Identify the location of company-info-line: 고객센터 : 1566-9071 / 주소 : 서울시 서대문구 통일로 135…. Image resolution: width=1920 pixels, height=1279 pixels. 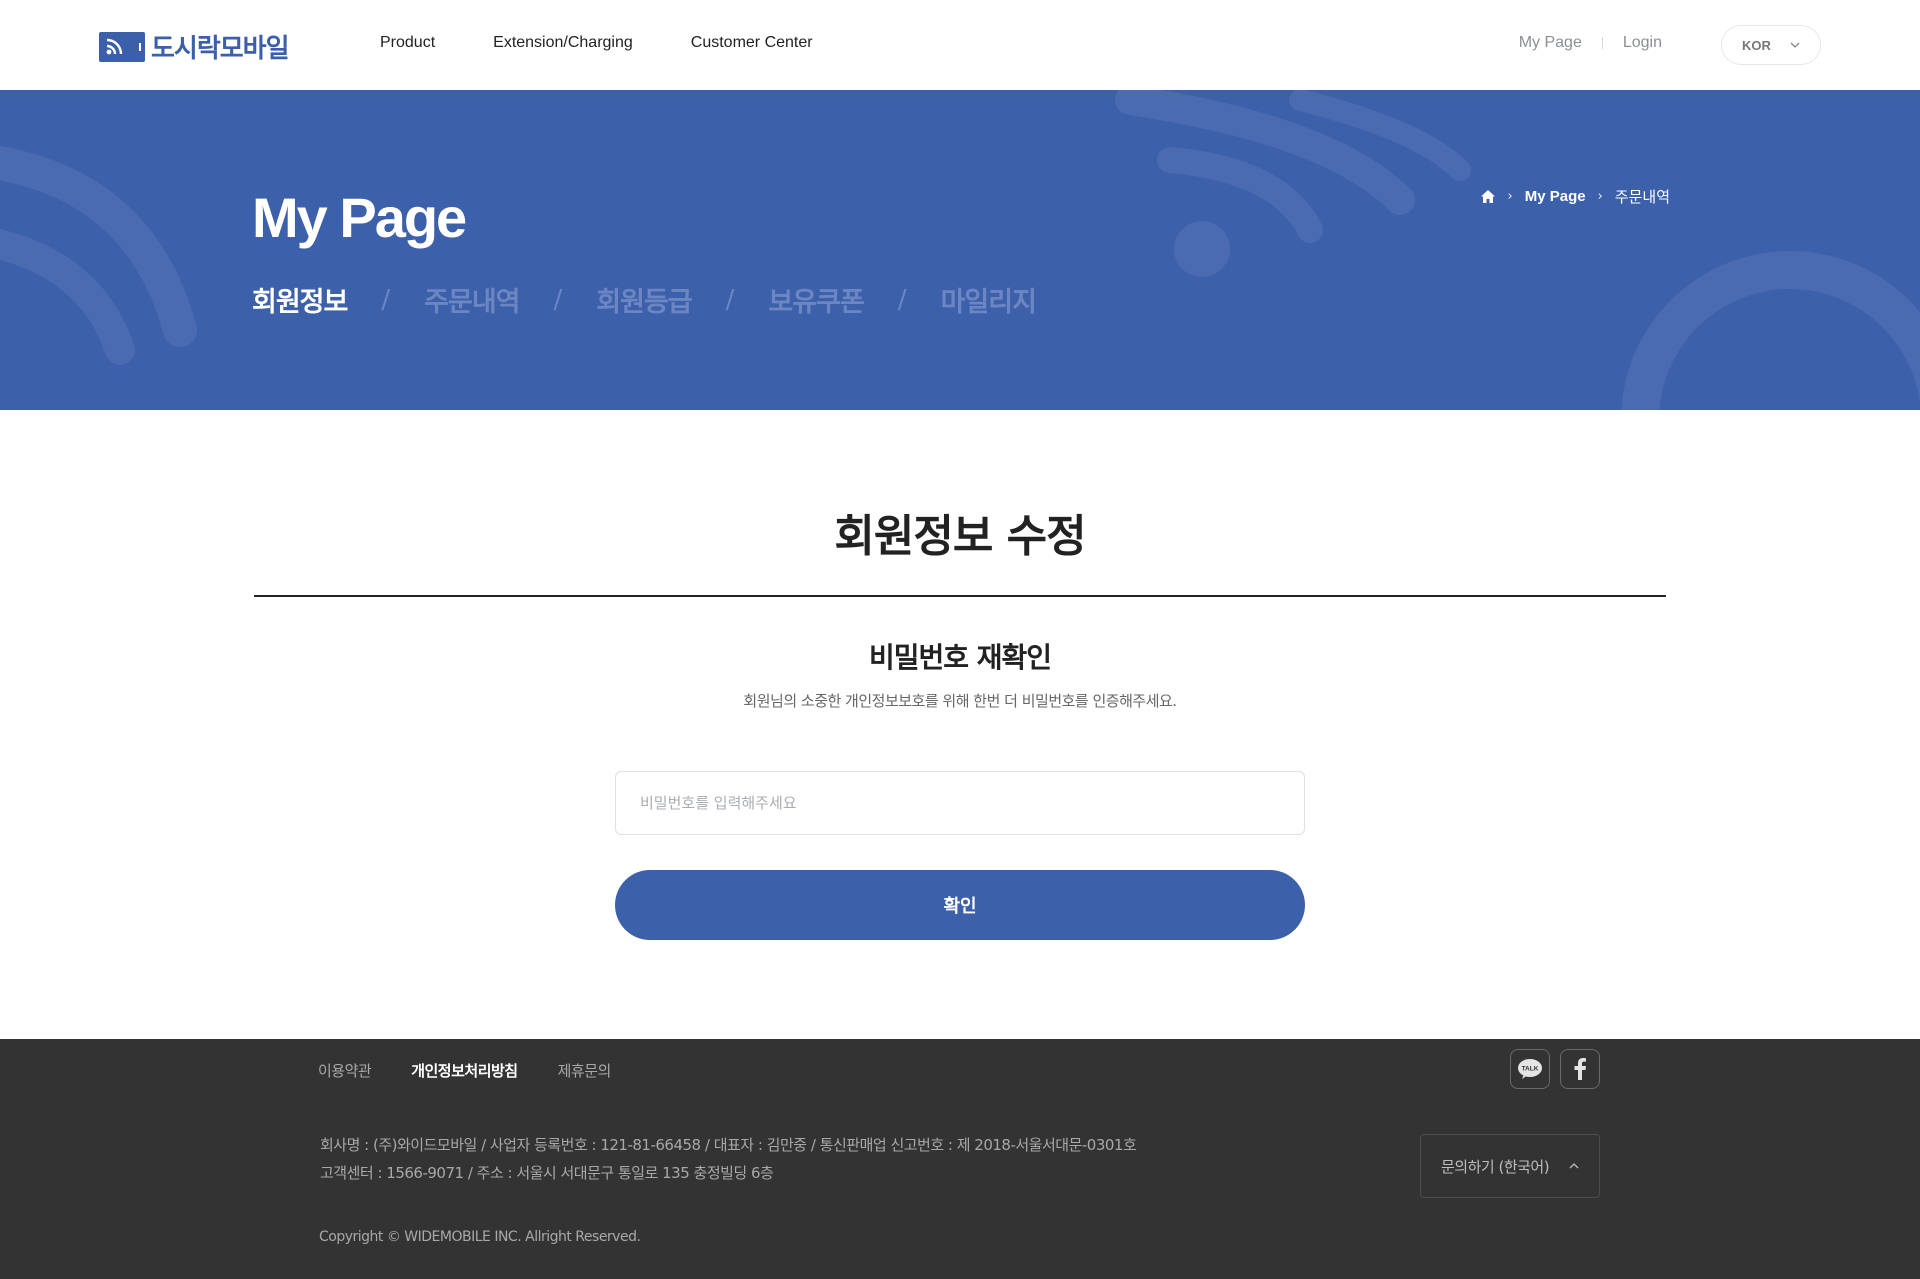
(547, 1173).